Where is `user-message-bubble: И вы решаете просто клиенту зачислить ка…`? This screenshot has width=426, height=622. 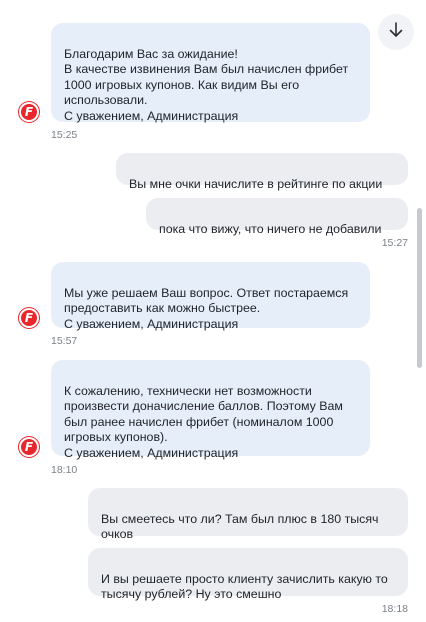 user-message-bubble: И вы решаете просто клиенту зачислить ка… is located at coordinates (248, 574).